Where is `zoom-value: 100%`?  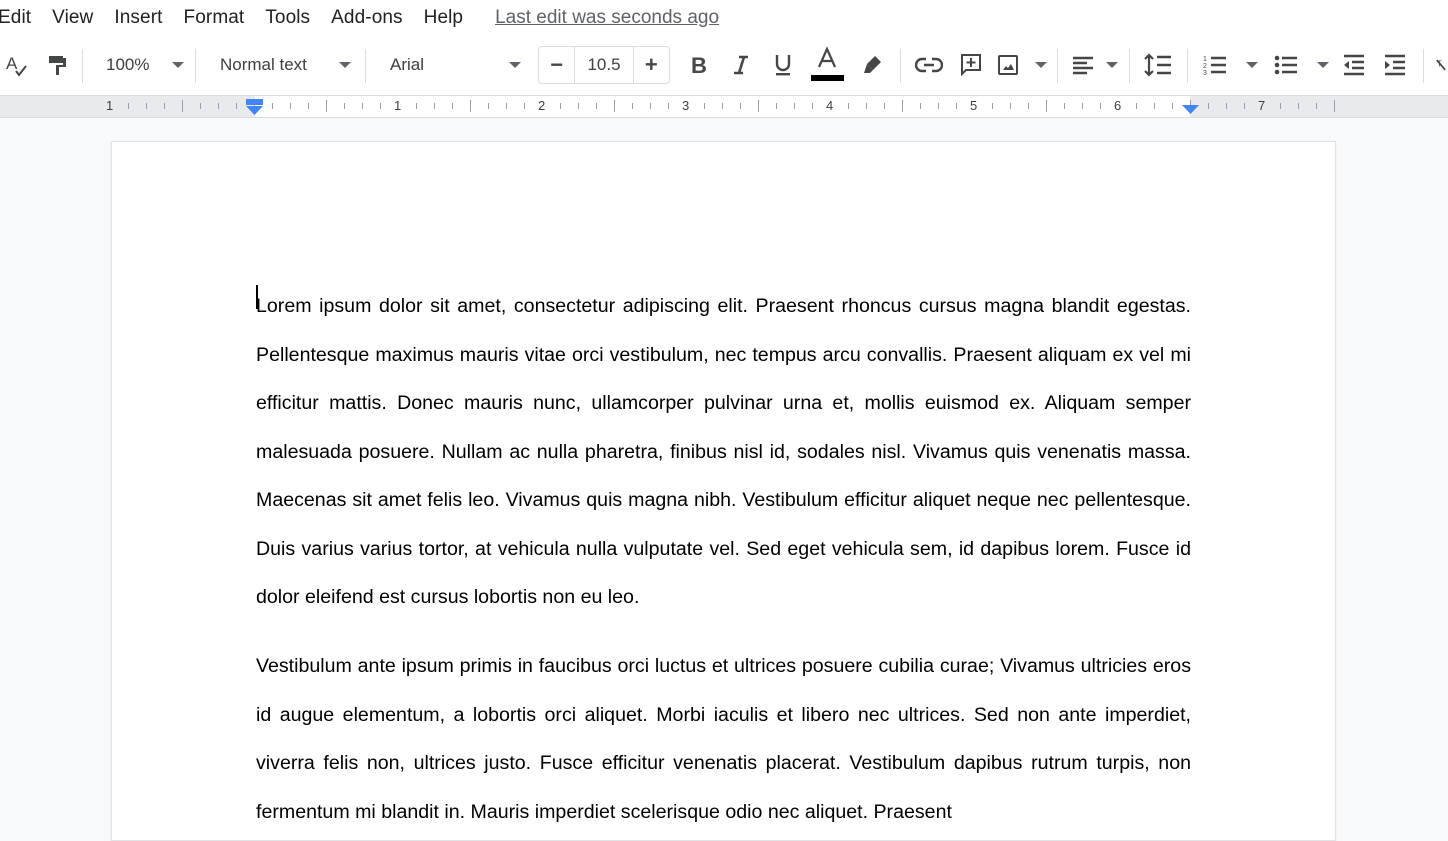 zoom-value: 100% is located at coordinates (128, 64).